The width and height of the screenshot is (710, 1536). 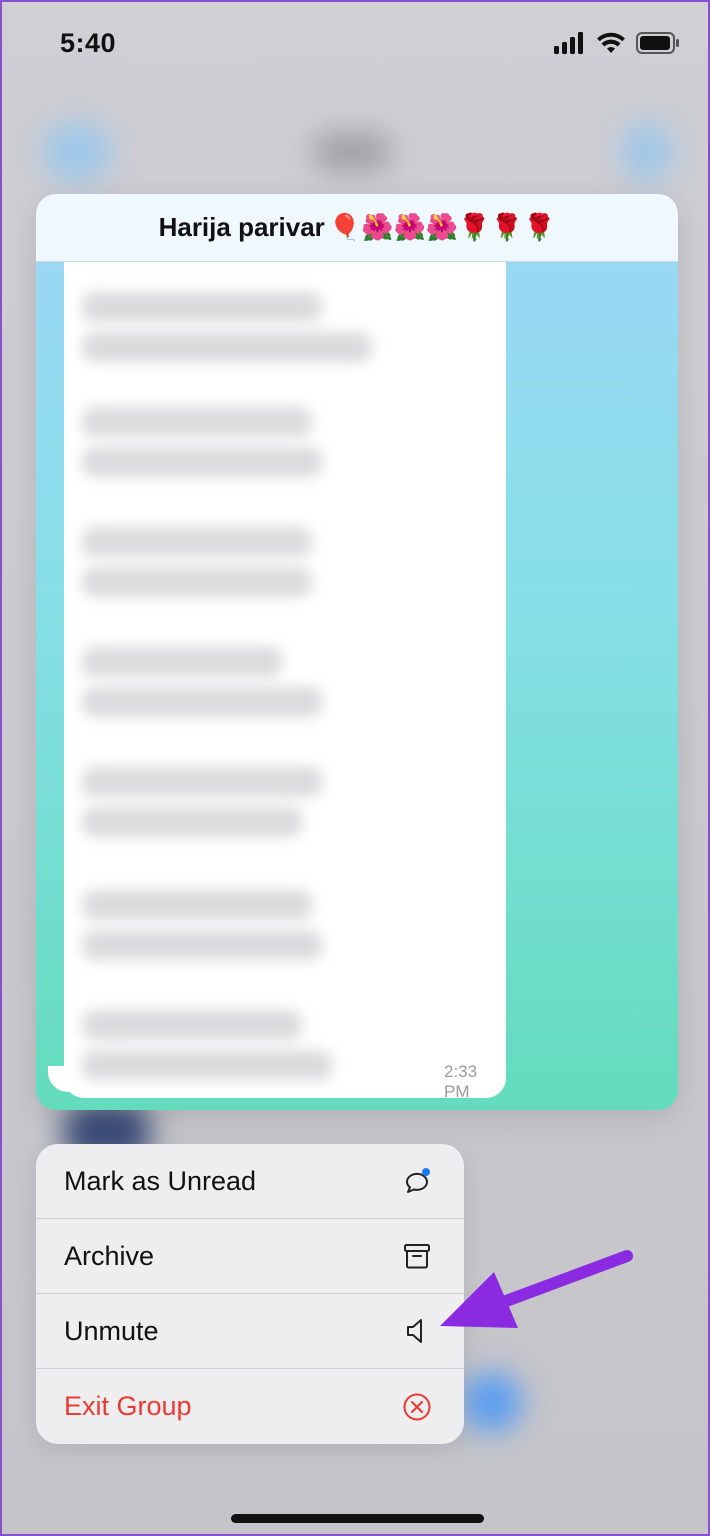 What do you see at coordinates (611, 45) in the screenshot?
I see `wifi-icon` at bounding box center [611, 45].